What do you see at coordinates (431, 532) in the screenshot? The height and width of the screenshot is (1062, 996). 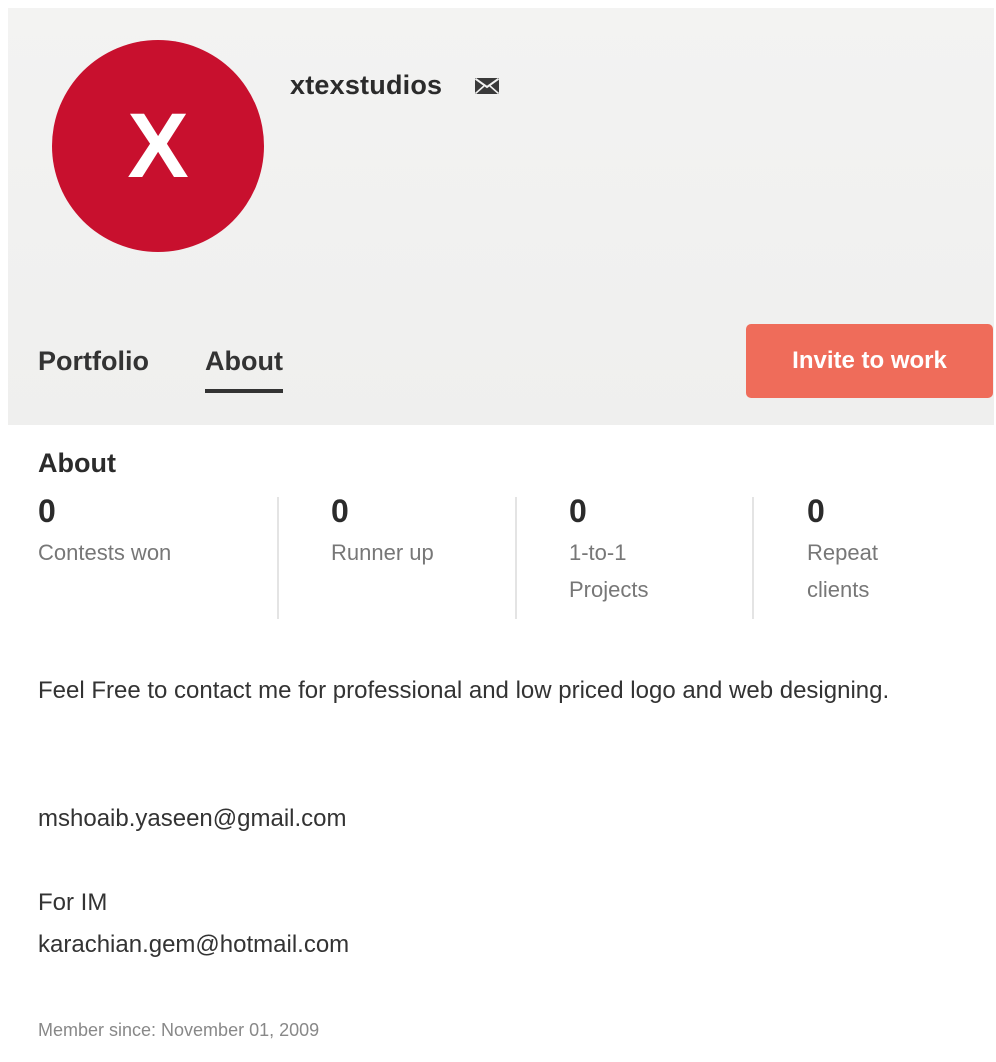 I see `stat-runner-up: 0 Runner up` at bounding box center [431, 532].